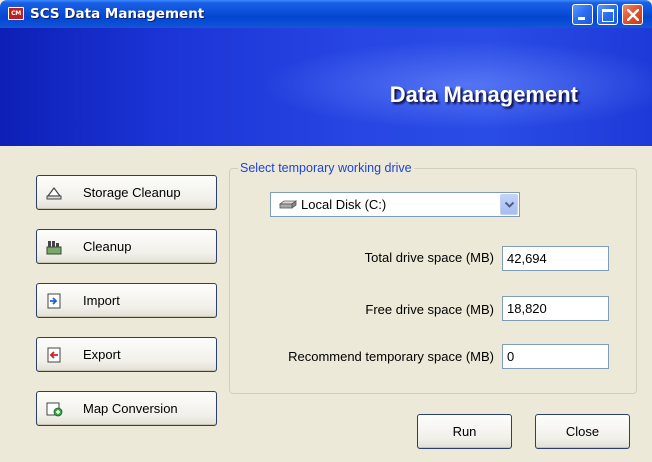 Image resolution: width=652 pixels, height=462 pixels. What do you see at coordinates (582, 14) in the screenshot?
I see `minimize-button` at bounding box center [582, 14].